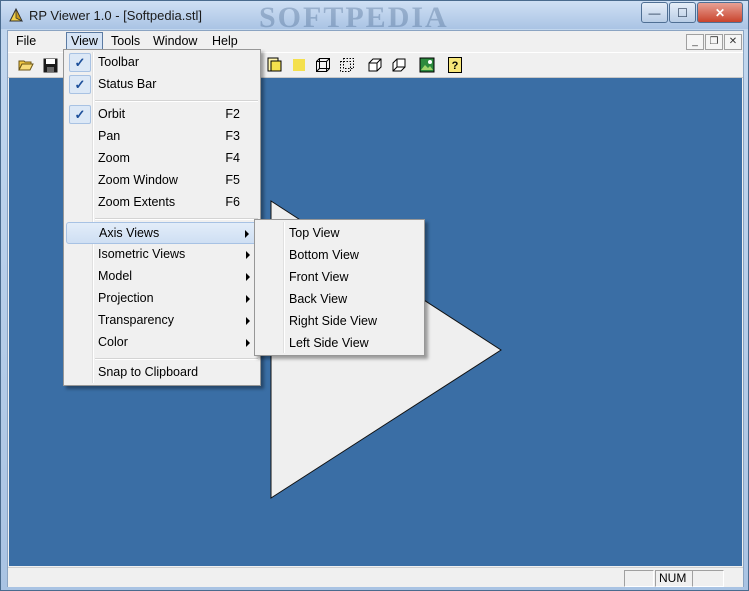 Image resolution: width=749 pixels, height=591 pixels. What do you see at coordinates (162, 114) in the screenshot?
I see `menu-item-orbit: ✓ Orbit F2` at bounding box center [162, 114].